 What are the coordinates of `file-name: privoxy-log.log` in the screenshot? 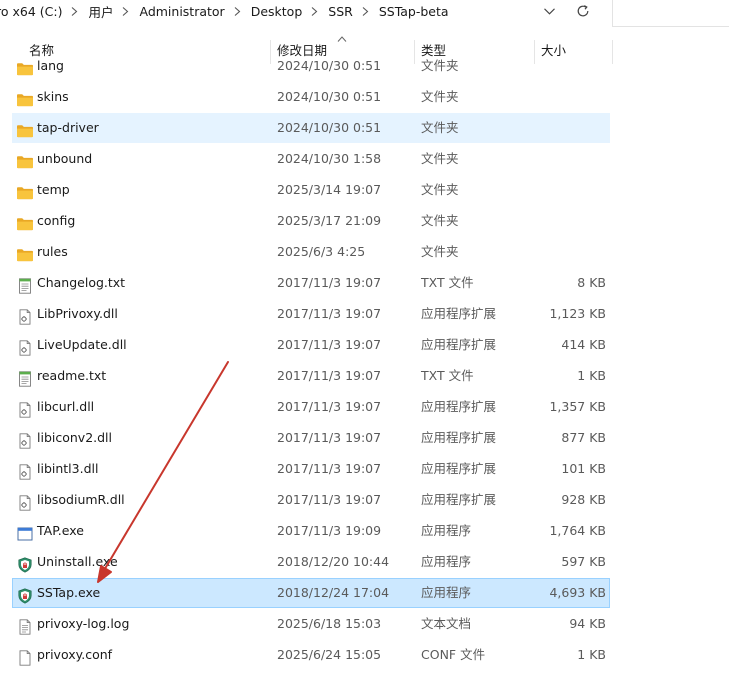 It's located at (83, 623).